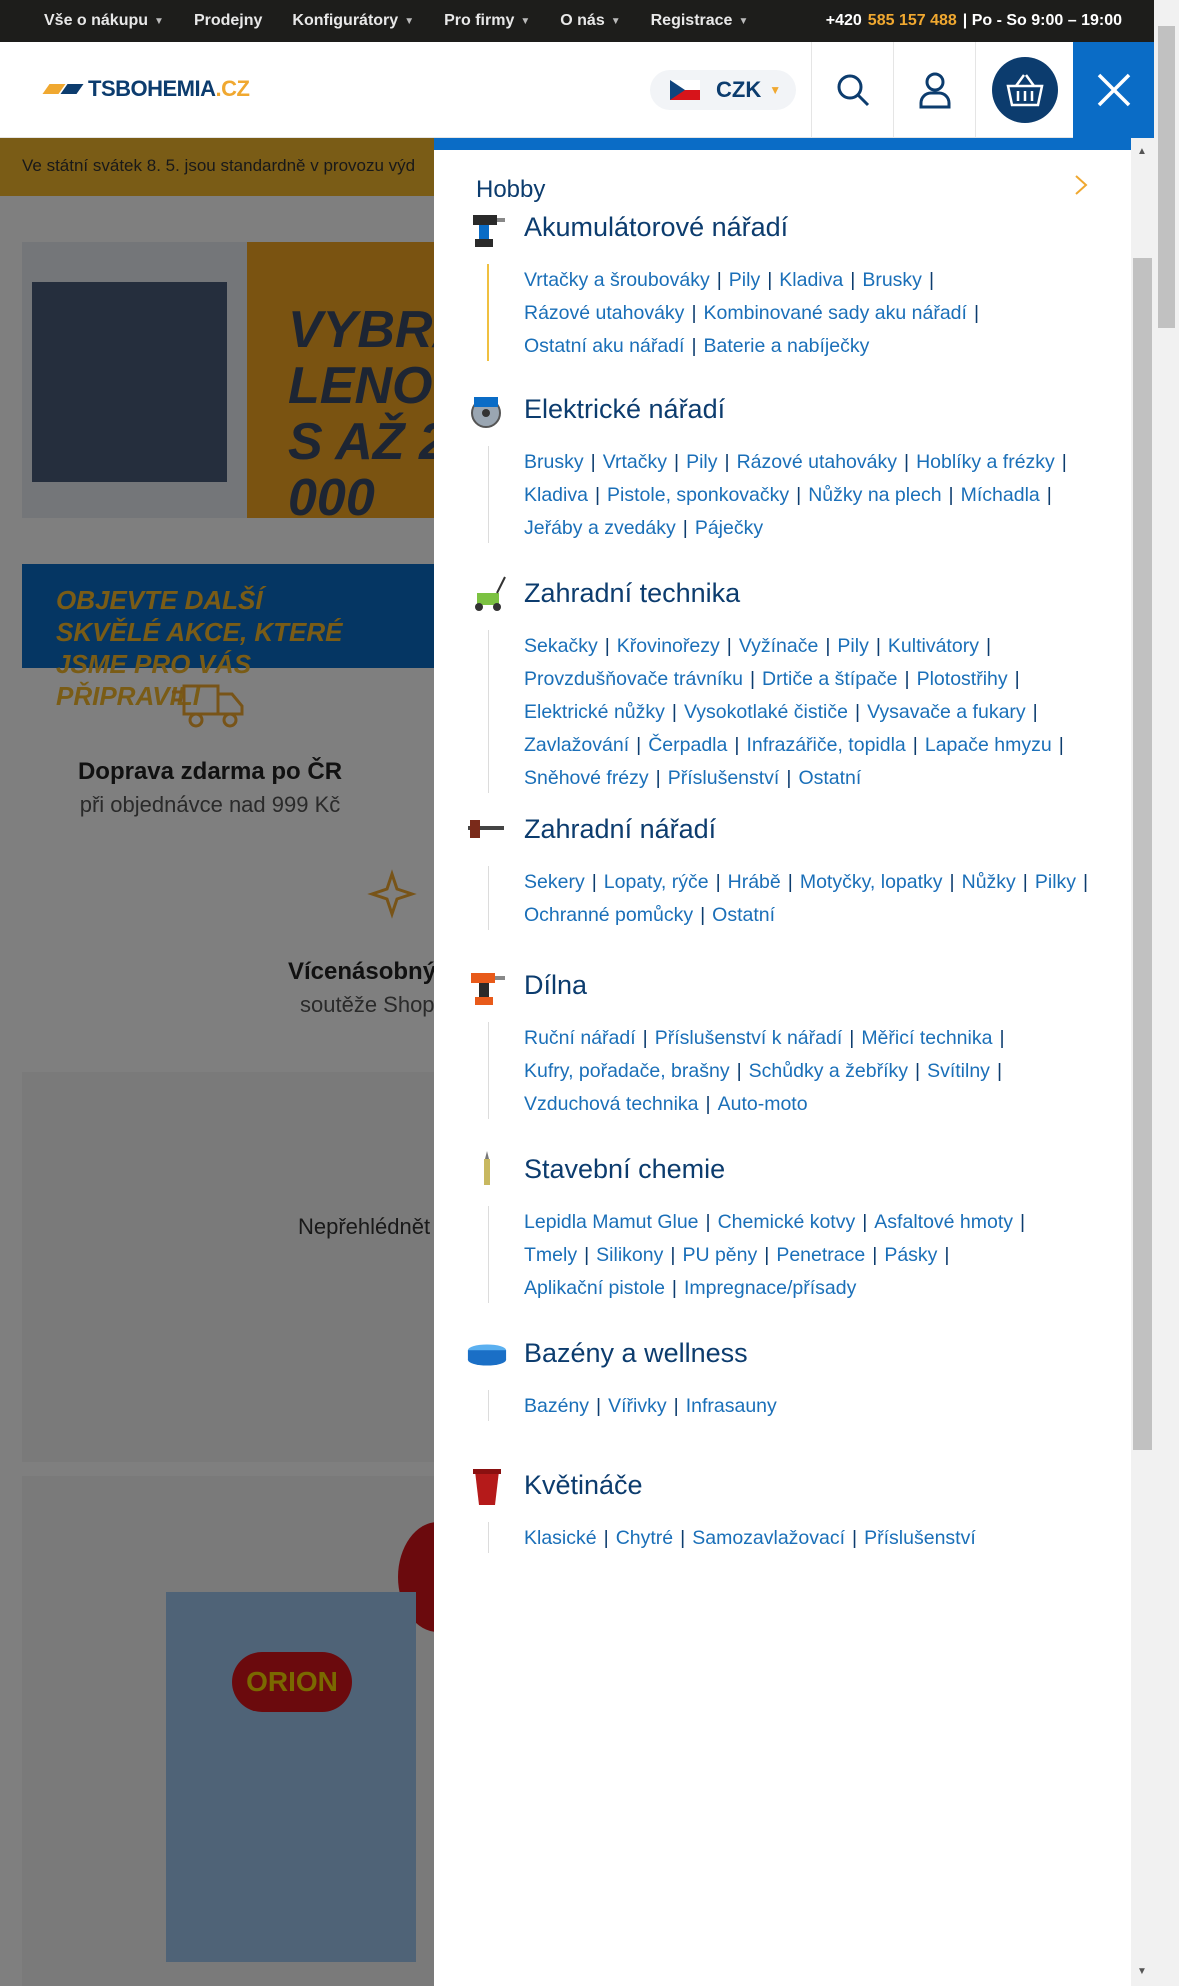 Image resolution: width=1179 pixels, height=1986 pixels. Describe the element at coordinates (583, 1485) in the screenshot. I see `menu-section-title: Květináče` at that location.